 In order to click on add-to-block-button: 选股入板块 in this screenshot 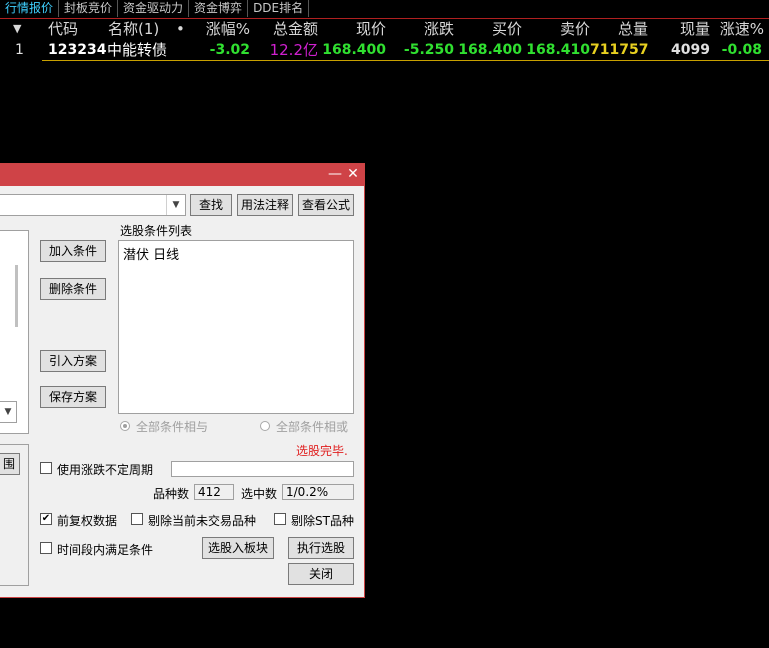, I will do `click(238, 548)`.